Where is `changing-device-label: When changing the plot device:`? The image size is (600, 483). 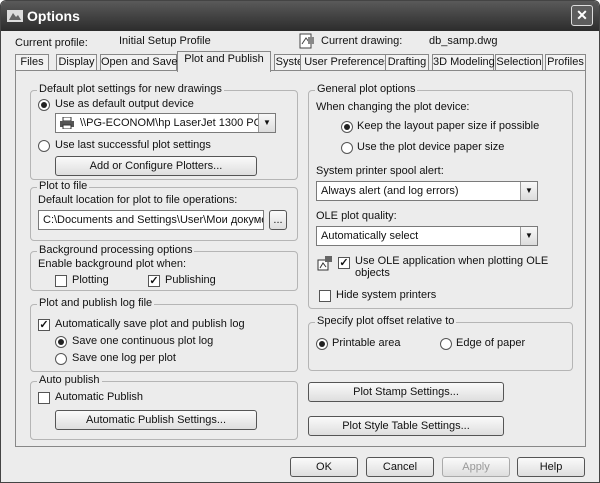
changing-device-label: When changing the plot device: is located at coordinates (393, 107).